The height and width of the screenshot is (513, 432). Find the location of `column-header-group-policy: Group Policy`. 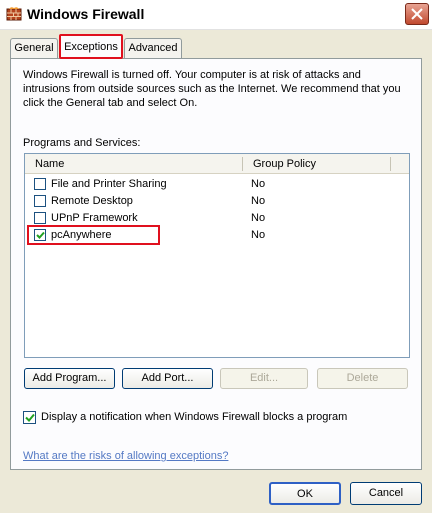

column-header-group-policy: Group Policy is located at coordinates (284, 164).